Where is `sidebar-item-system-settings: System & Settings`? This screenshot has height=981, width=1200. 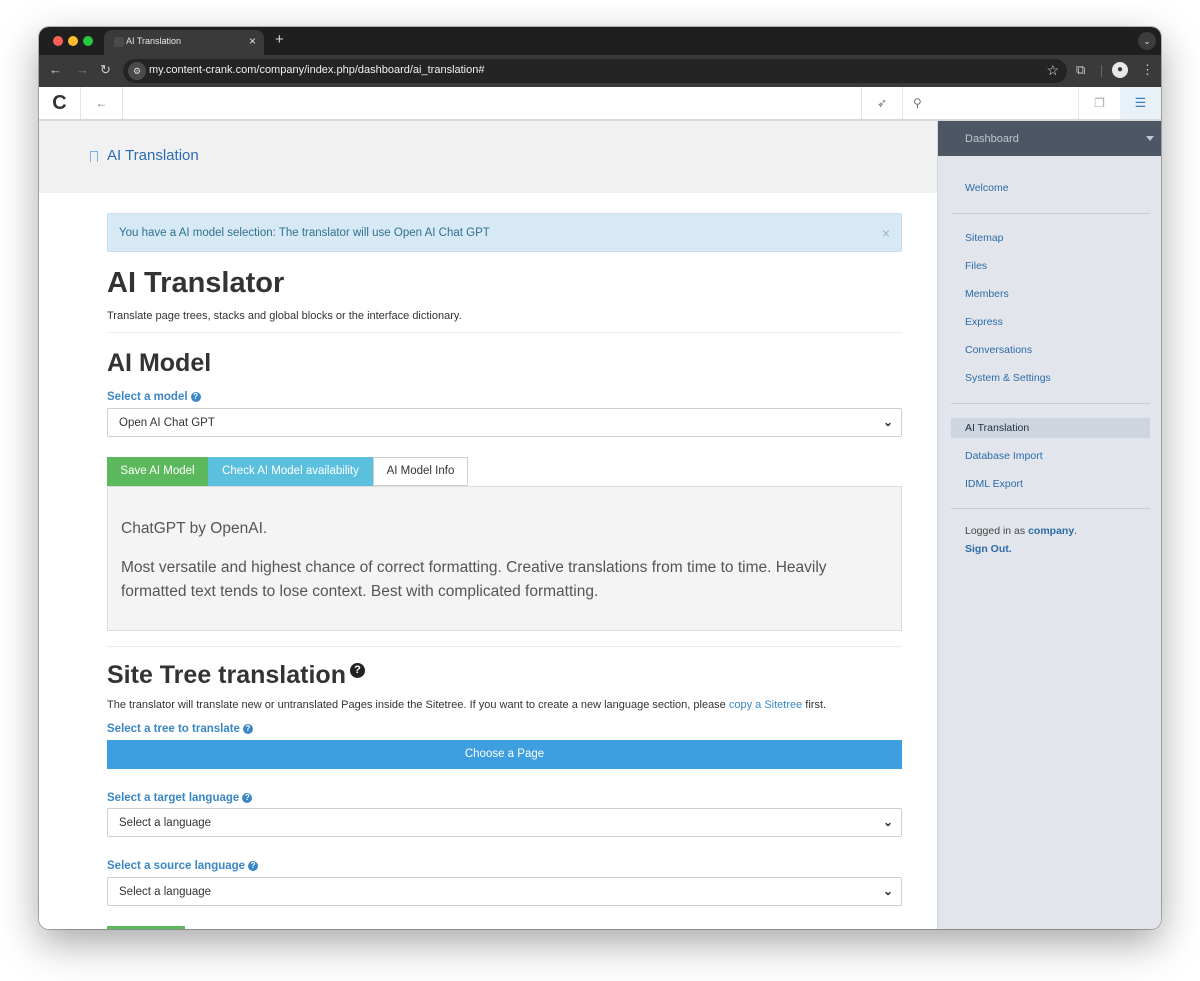
sidebar-item-system-settings: System & Settings is located at coordinates (1008, 378).